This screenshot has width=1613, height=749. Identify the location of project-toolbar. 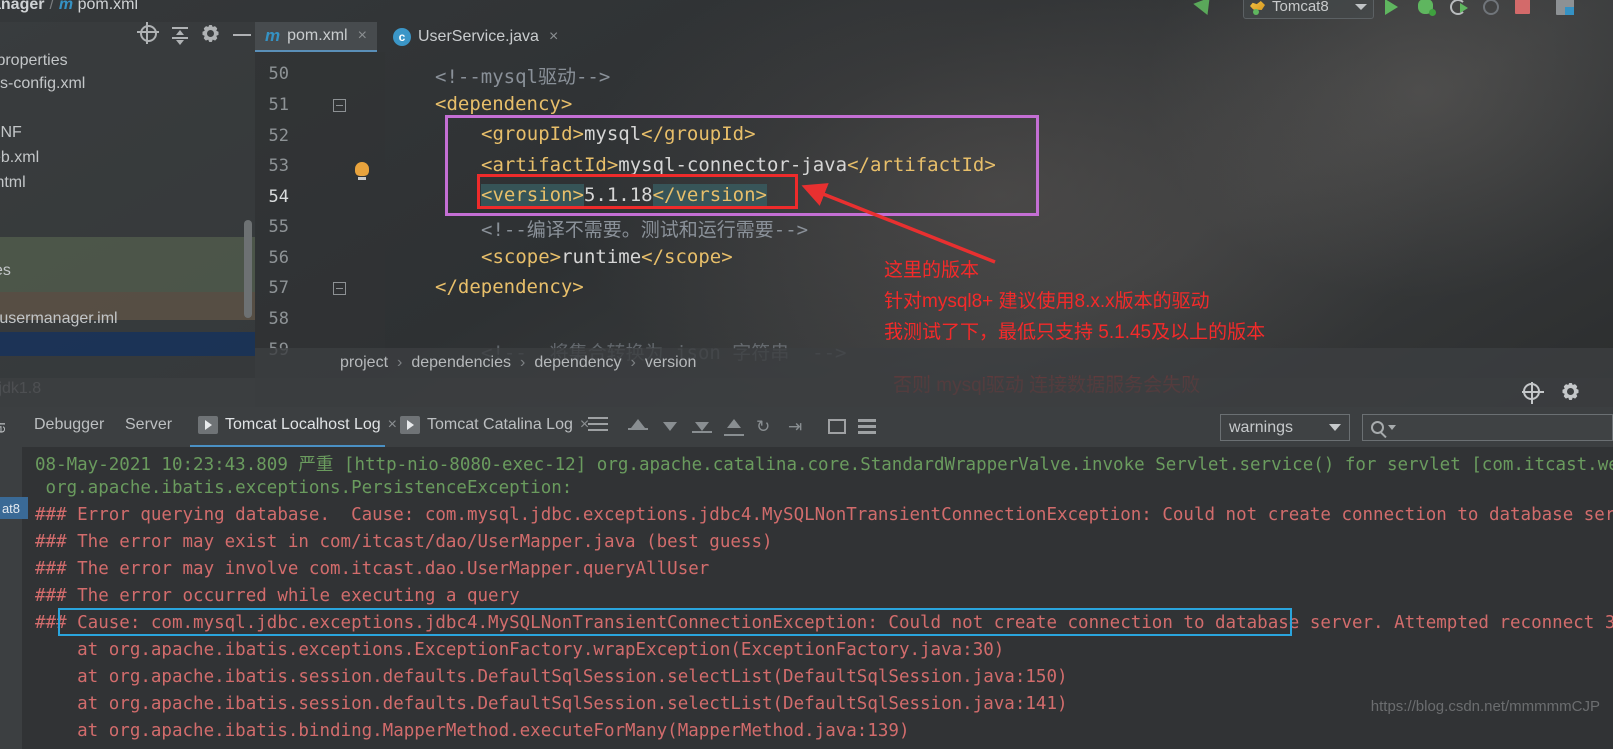
(196, 35).